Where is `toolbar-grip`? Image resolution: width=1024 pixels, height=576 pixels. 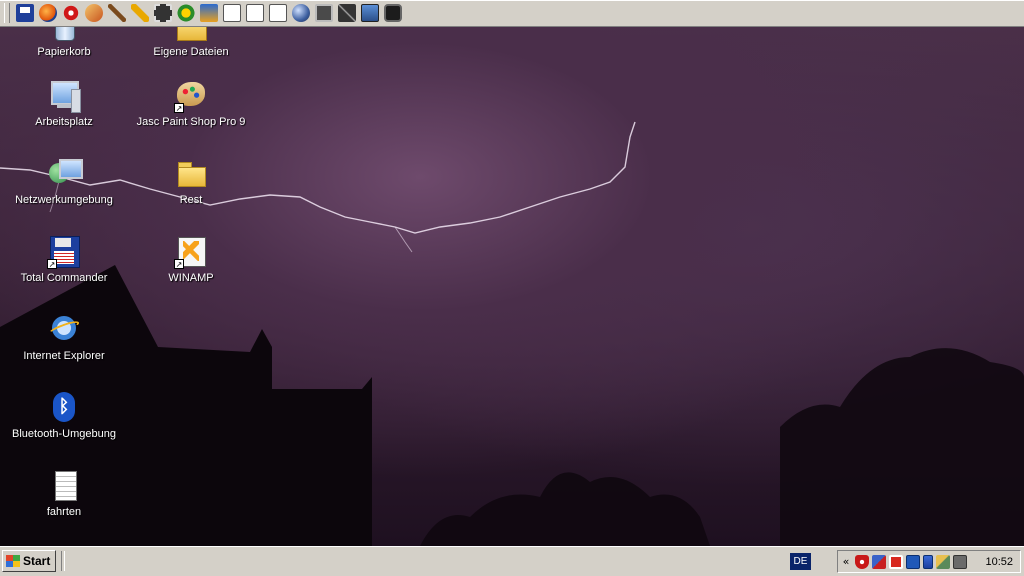 toolbar-grip is located at coordinates (7, 13).